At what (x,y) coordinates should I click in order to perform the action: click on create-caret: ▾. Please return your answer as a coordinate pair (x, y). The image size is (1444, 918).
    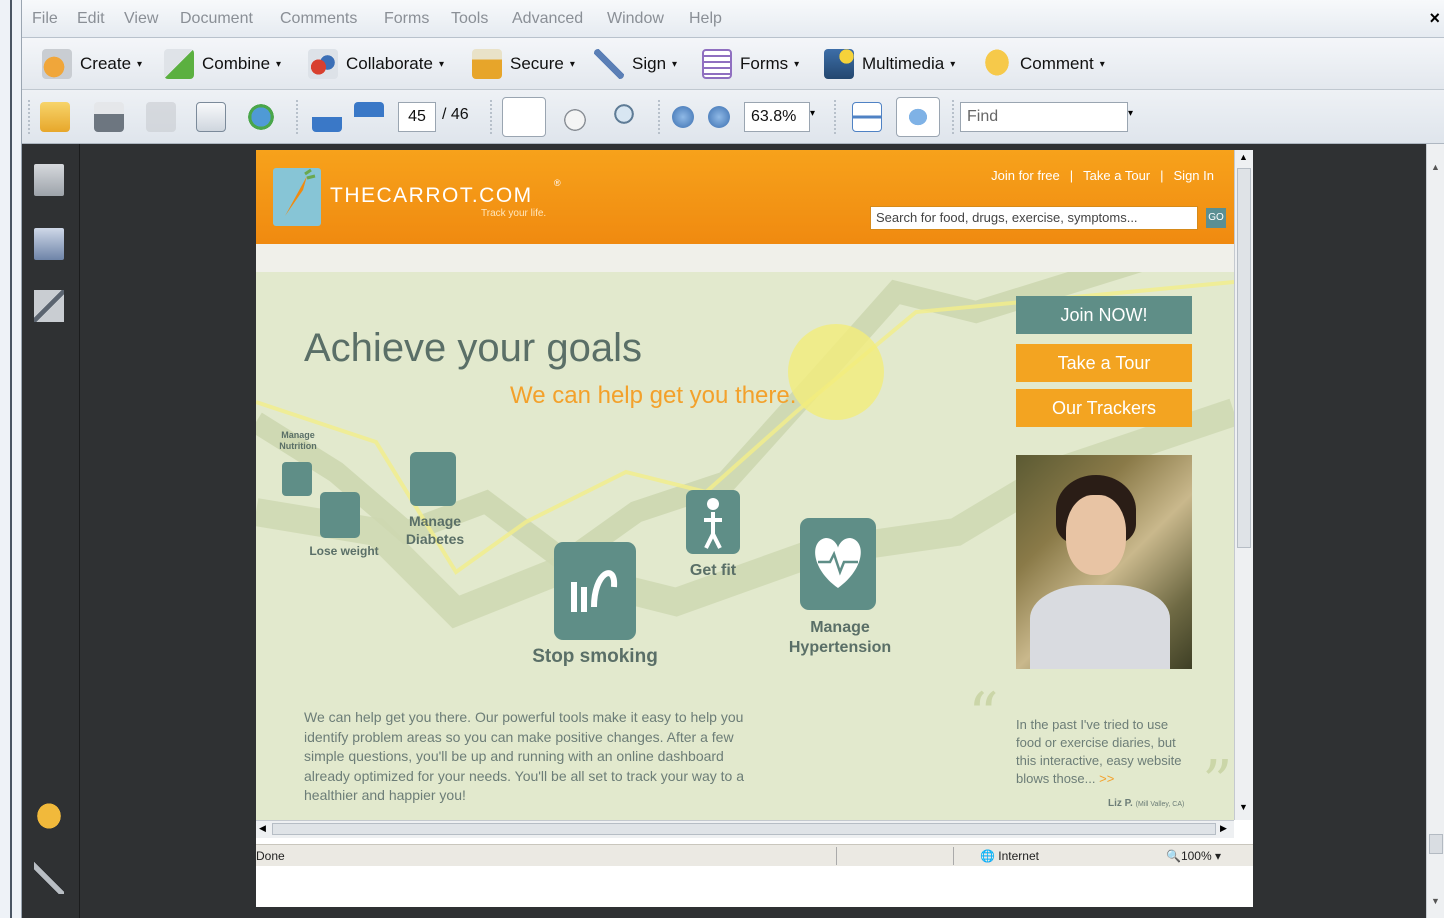
    Looking at the image, I should click on (140, 64).